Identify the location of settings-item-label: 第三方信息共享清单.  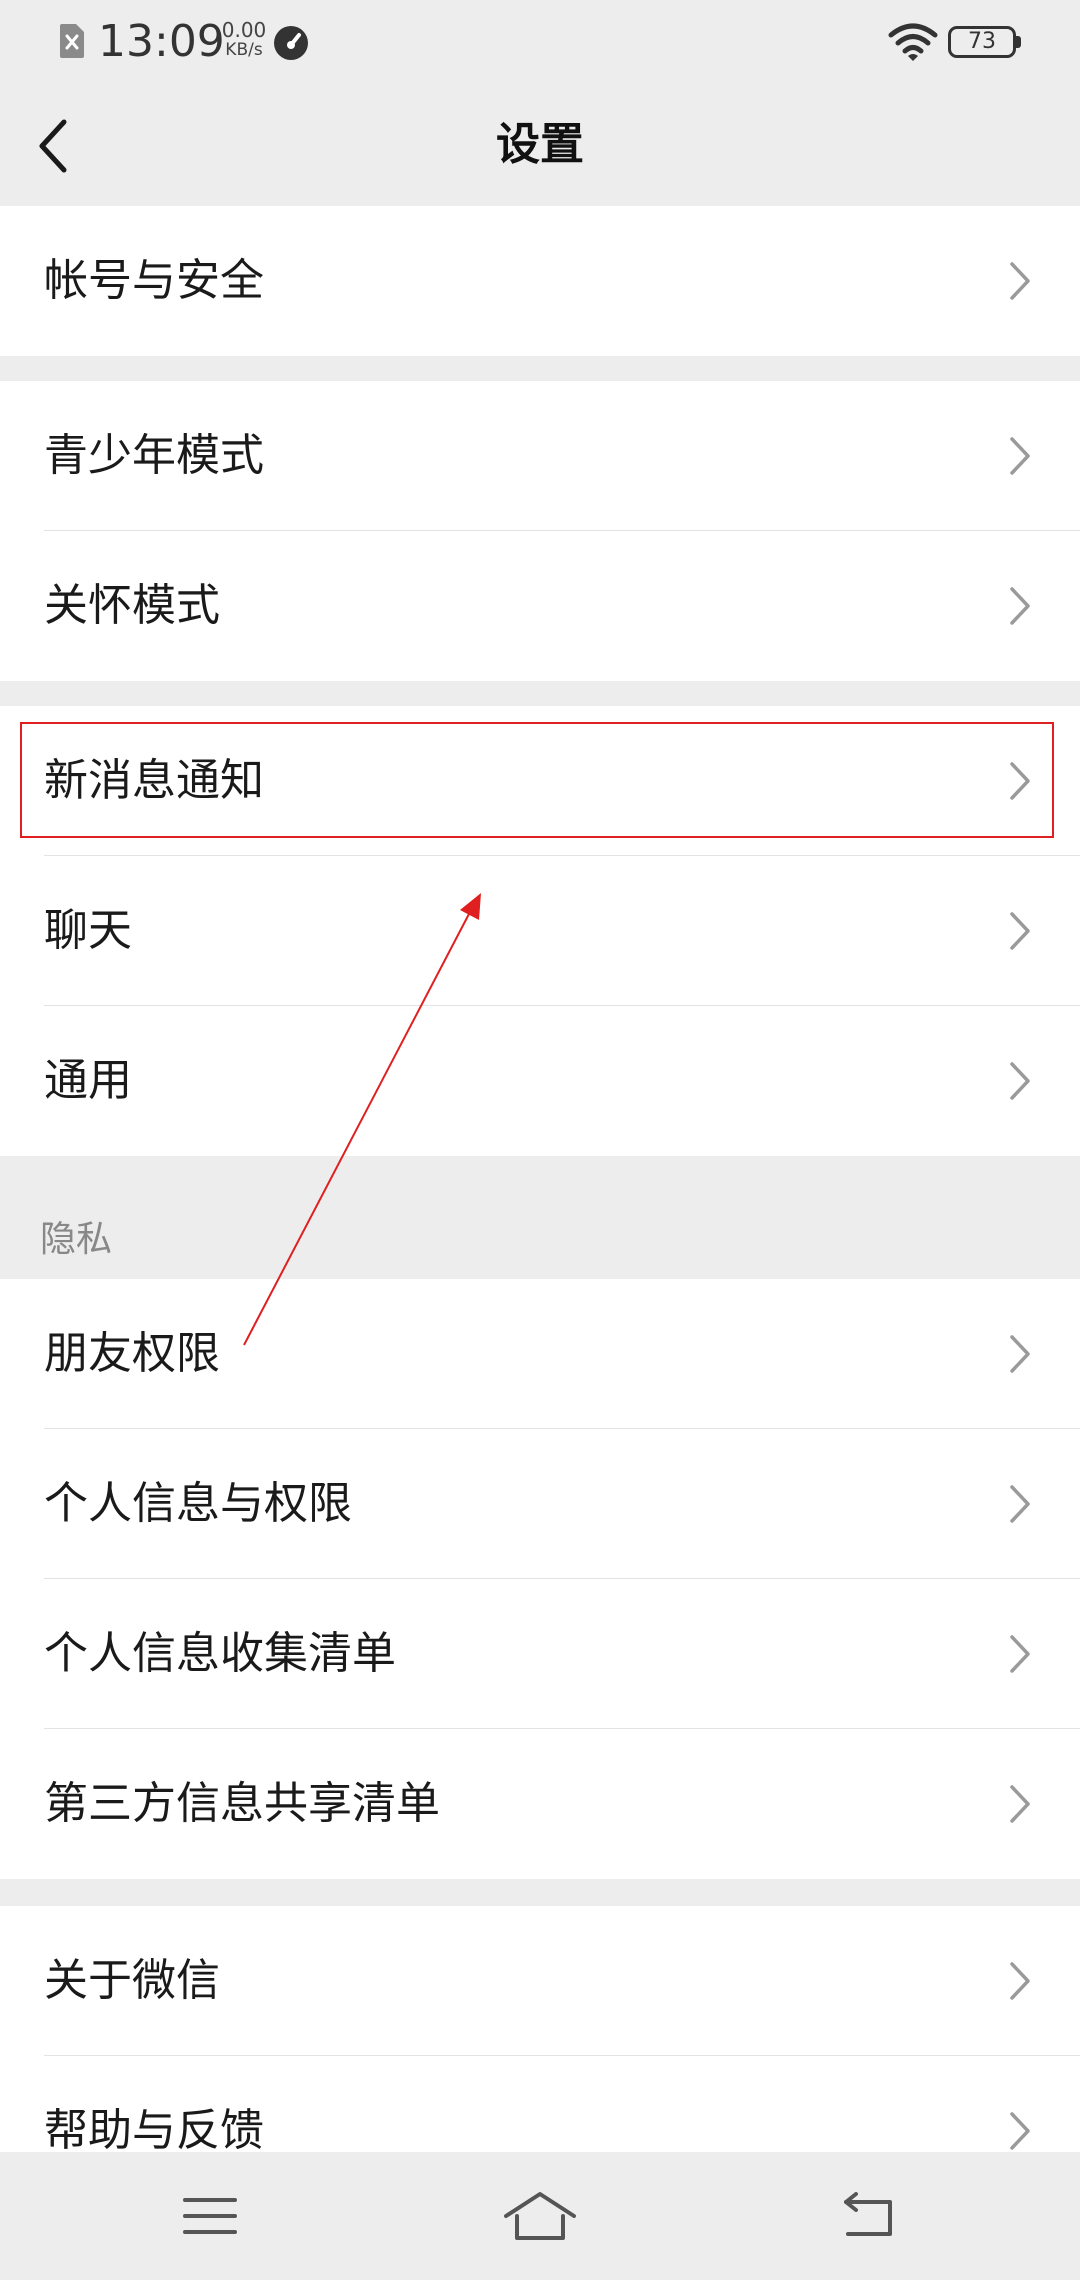
(242, 1803).